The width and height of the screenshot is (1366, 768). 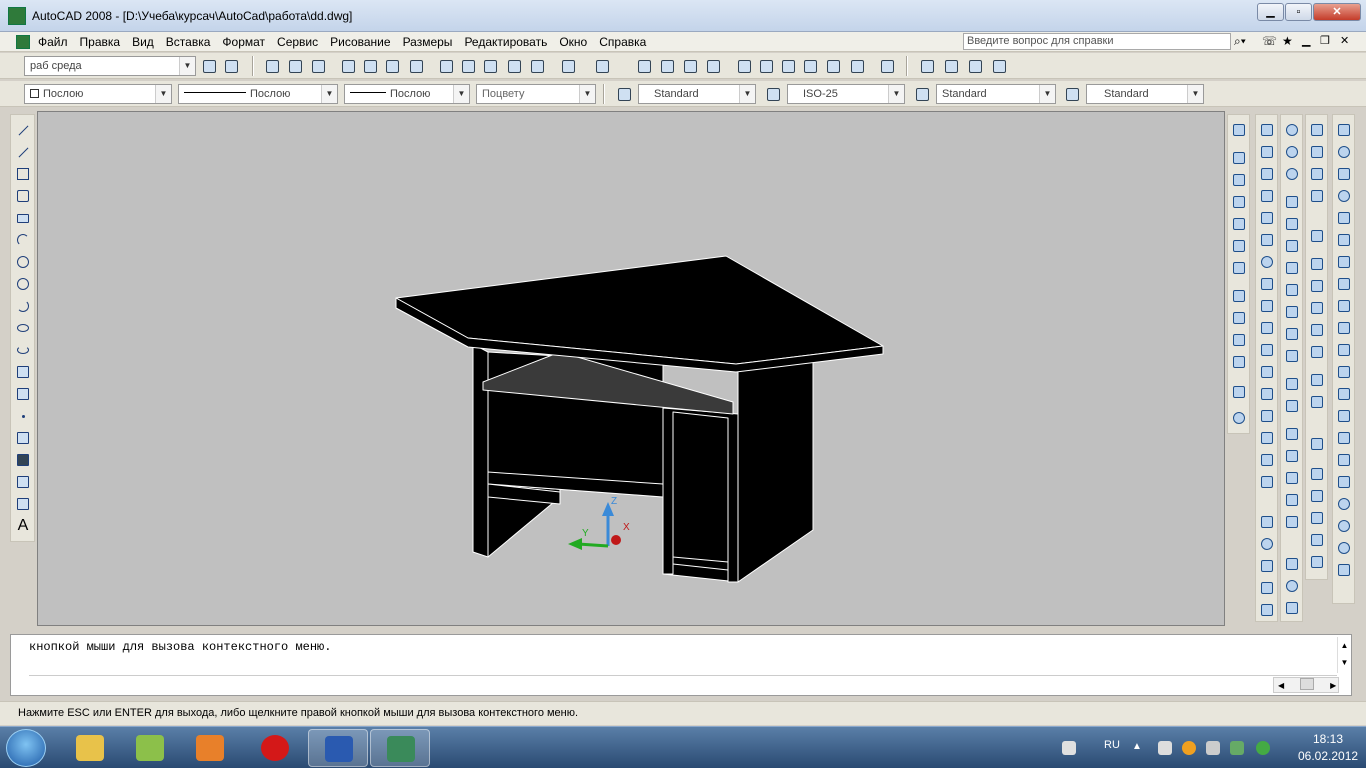 What do you see at coordinates (713, 66) in the screenshot?
I see `zoom-previous-icon` at bounding box center [713, 66].